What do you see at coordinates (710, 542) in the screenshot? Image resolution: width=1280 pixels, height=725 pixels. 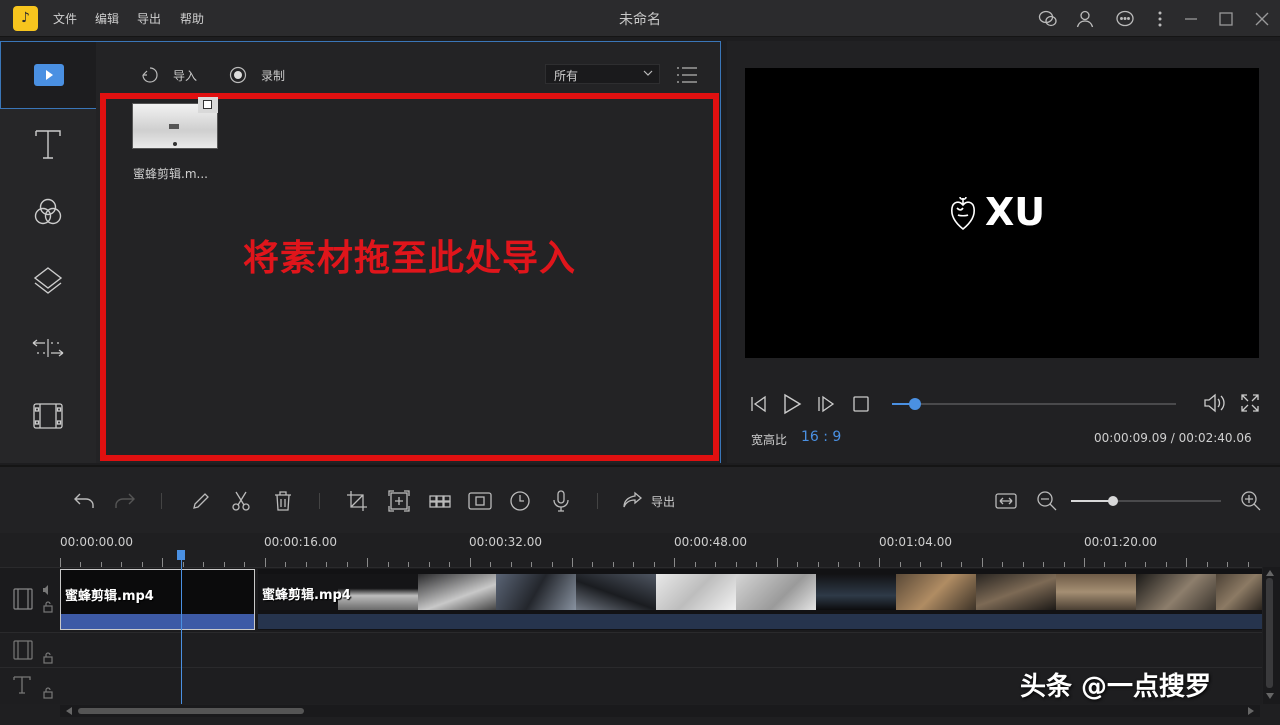 I see `ruler-label: 00:00:48.00` at bounding box center [710, 542].